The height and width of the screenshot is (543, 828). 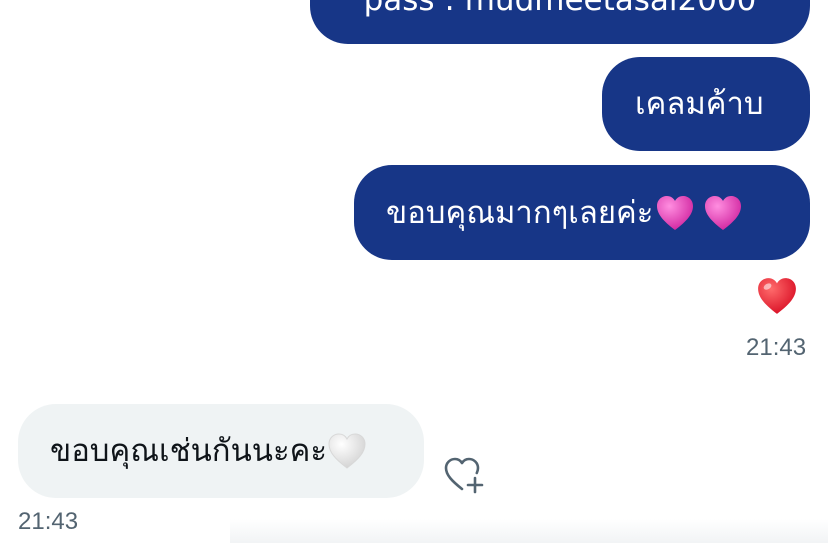 I want to click on red-heart-reaction-icon, so click(x=777, y=296).